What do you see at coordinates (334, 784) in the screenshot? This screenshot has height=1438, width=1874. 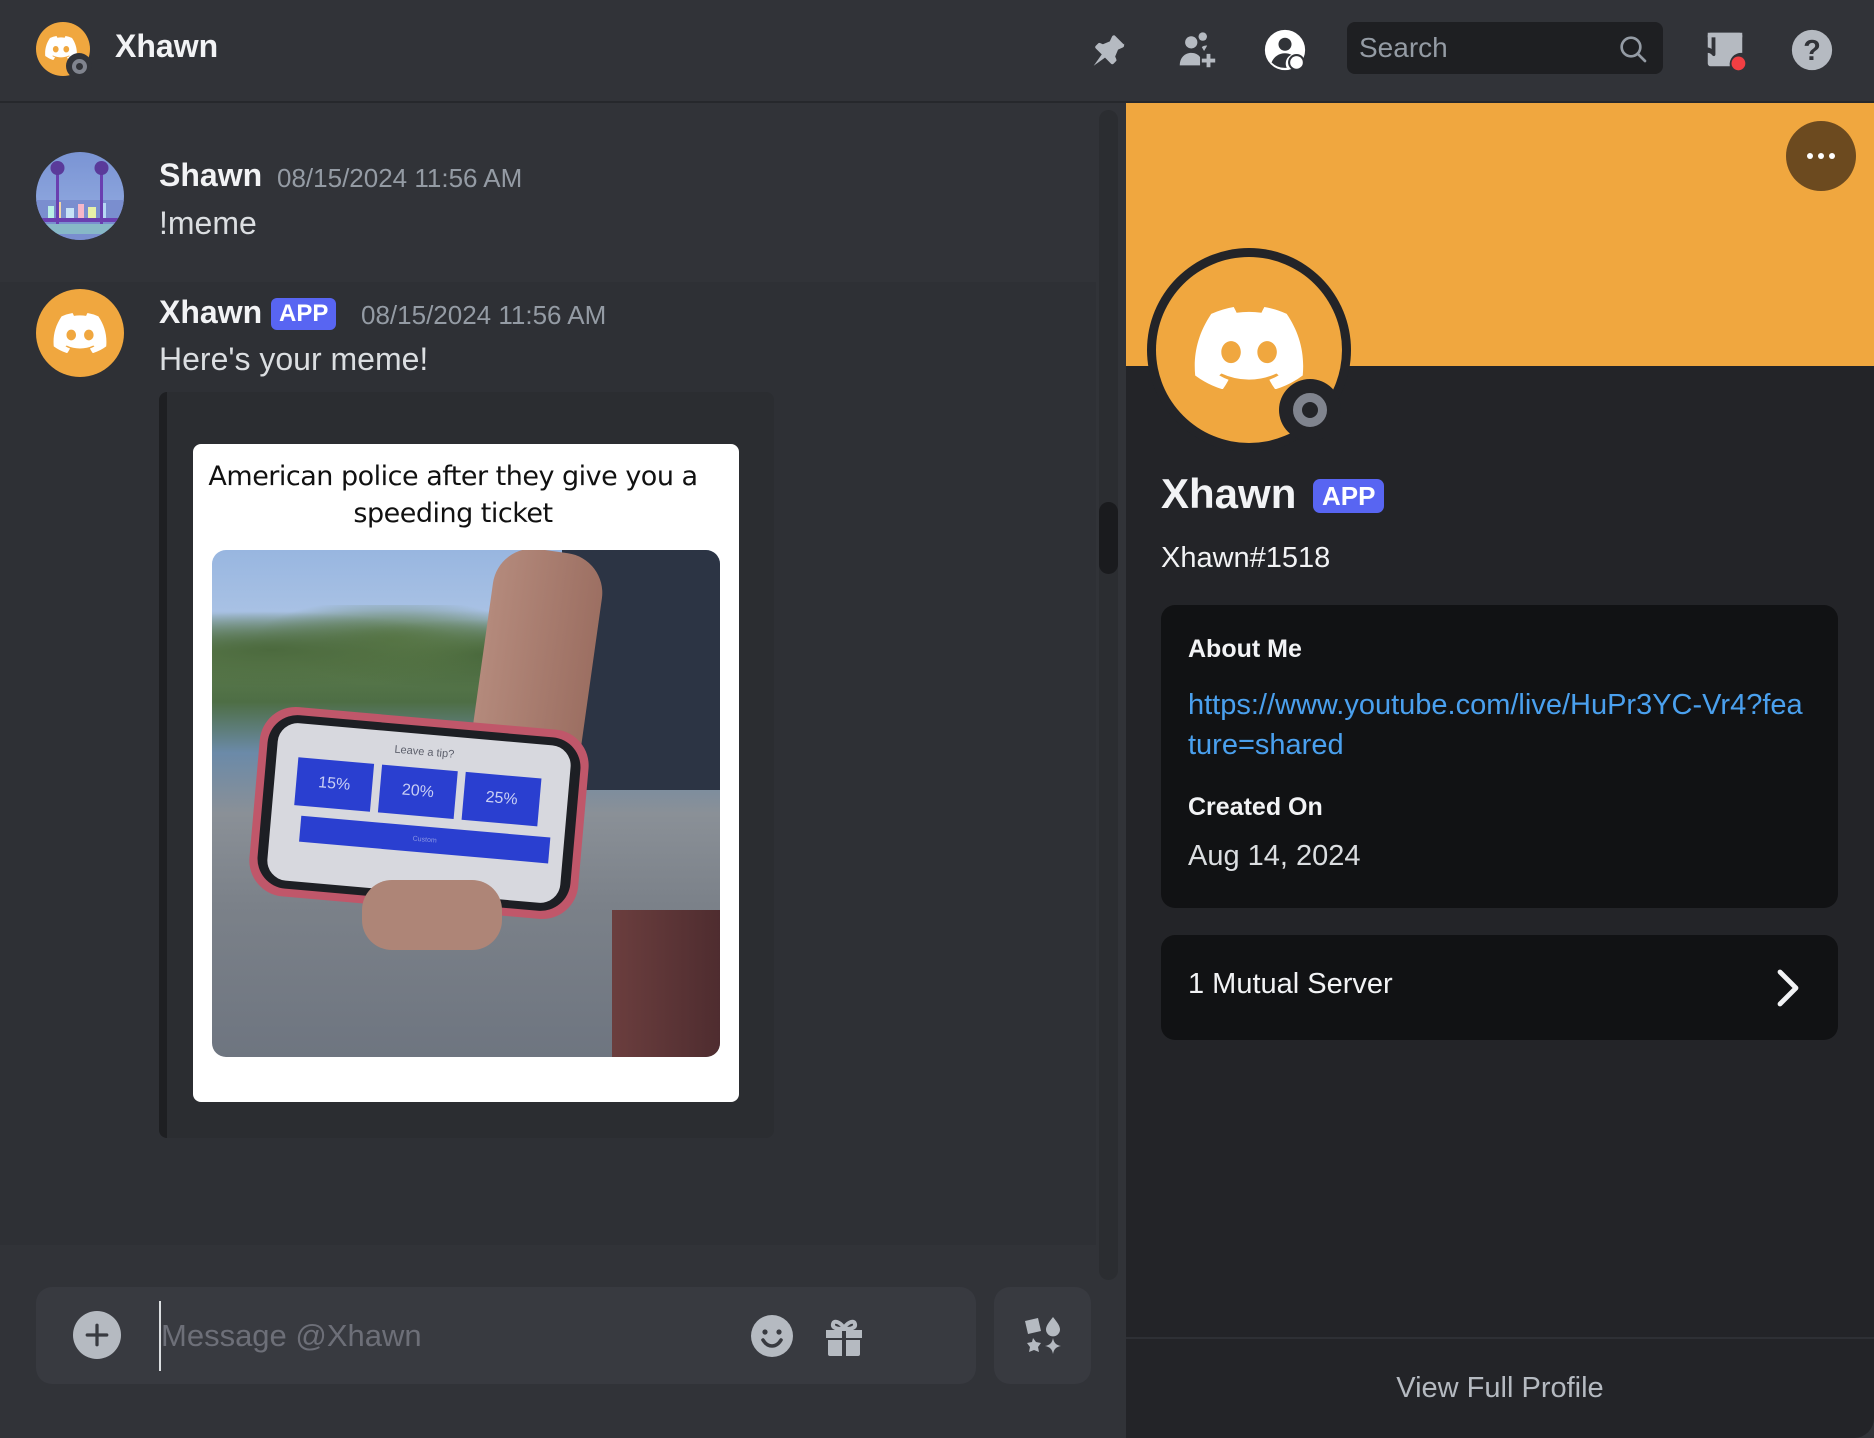 I see `tip-option: 15%` at bounding box center [334, 784].